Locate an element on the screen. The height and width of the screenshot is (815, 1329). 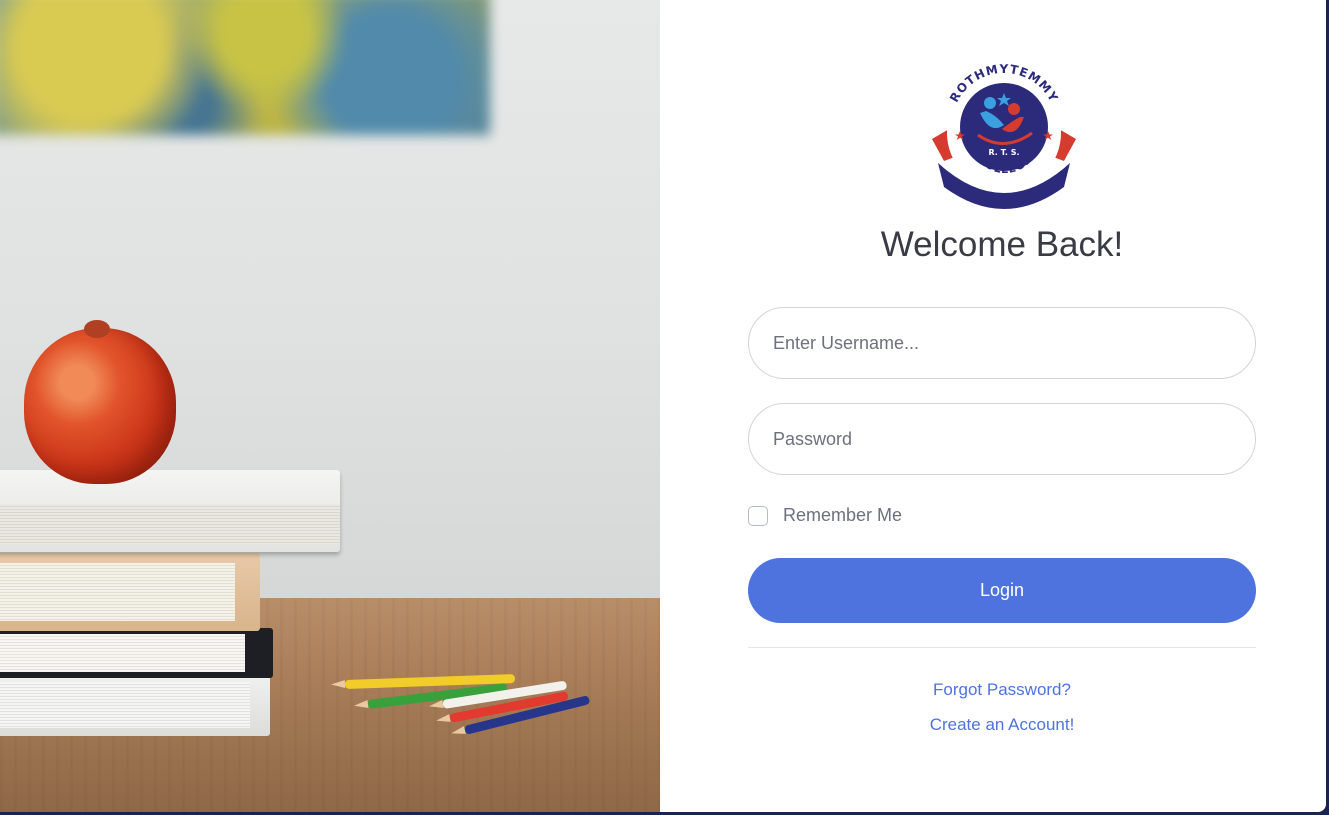
forgot-password-link: Forgot Password? is located at coordinates (1002, 690).